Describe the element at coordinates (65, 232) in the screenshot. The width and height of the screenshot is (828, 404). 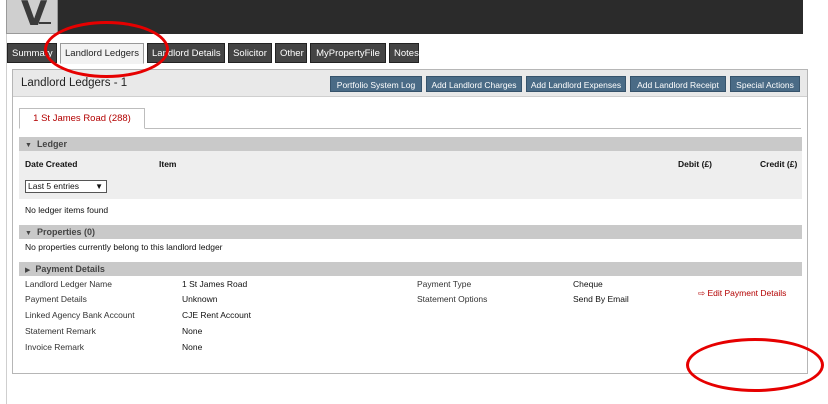
I see `properties-section-title: Properties (0)` at that location.